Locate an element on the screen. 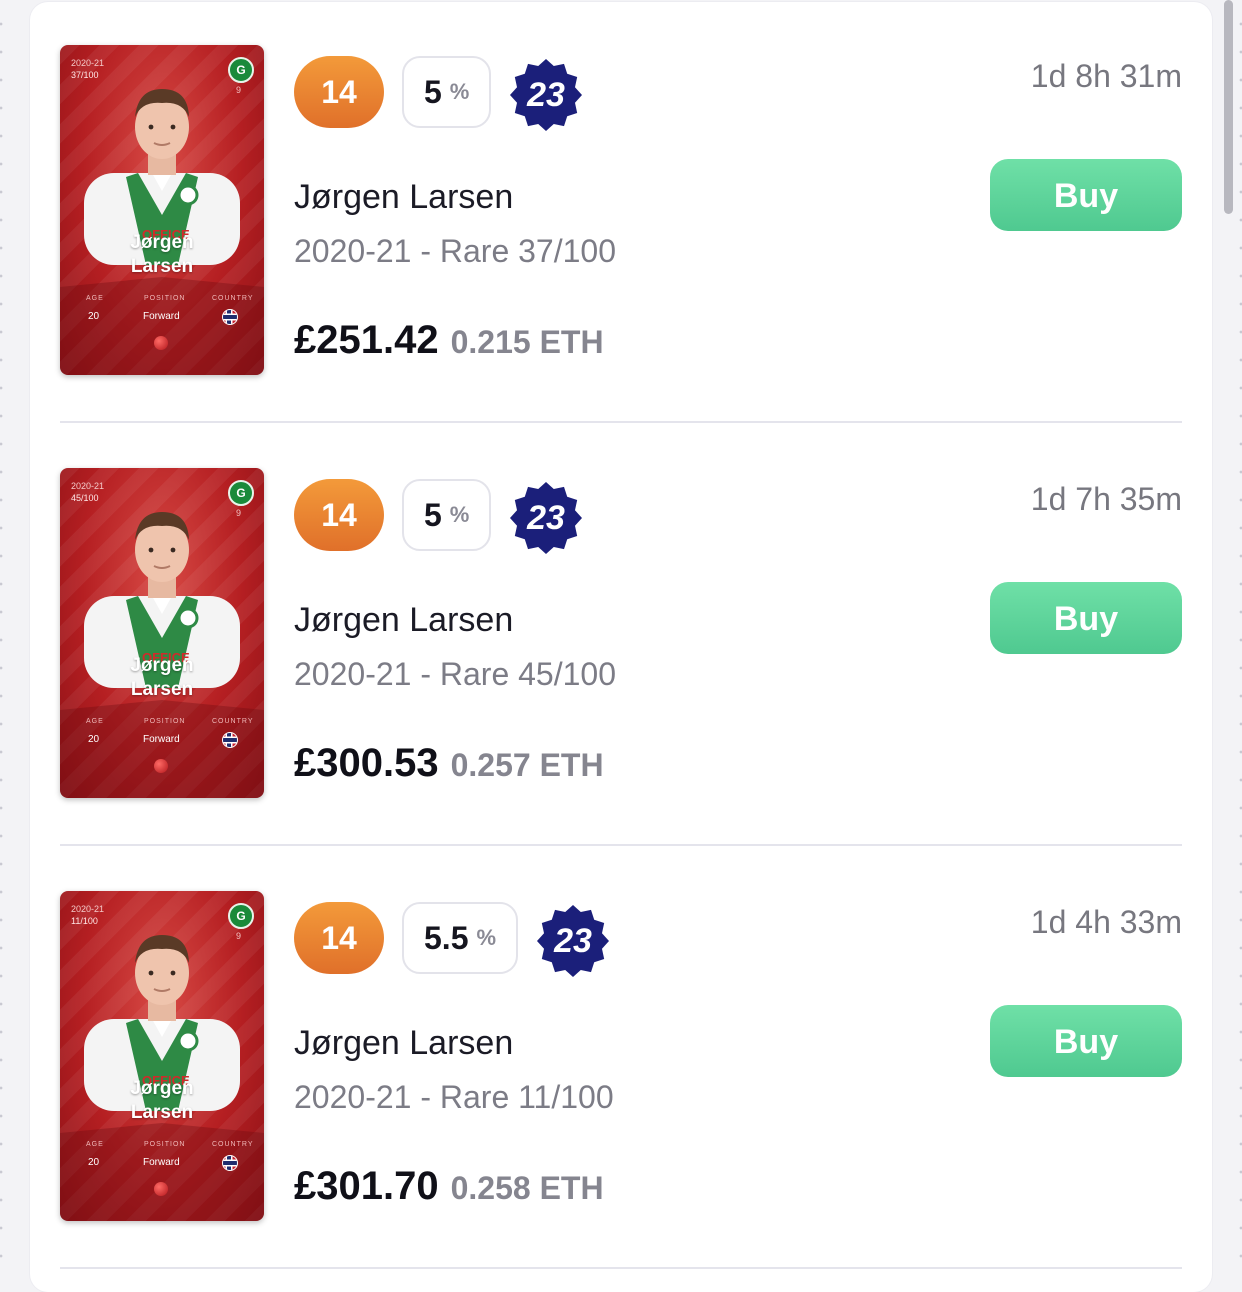 This screenshot has width=1242, height=1292. price-fiat: £251.42 is located at coordinates (366, 340).